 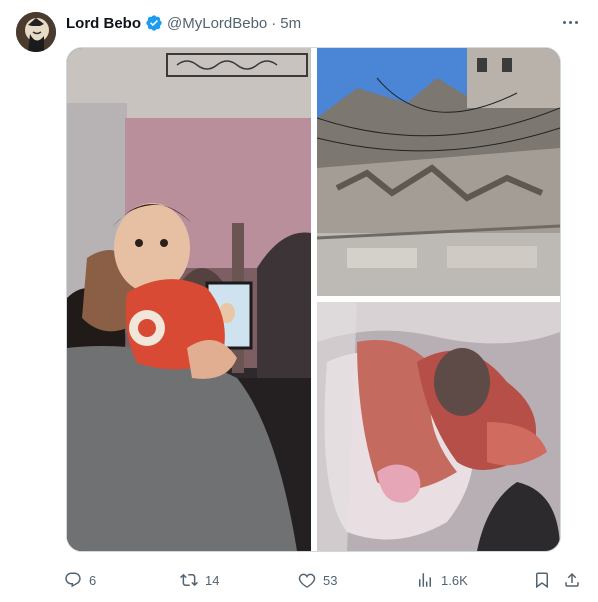 What do you see at coordinates (307, 580) in the screenshot?
I see `heart-icon` at bounding box center [307, 580].